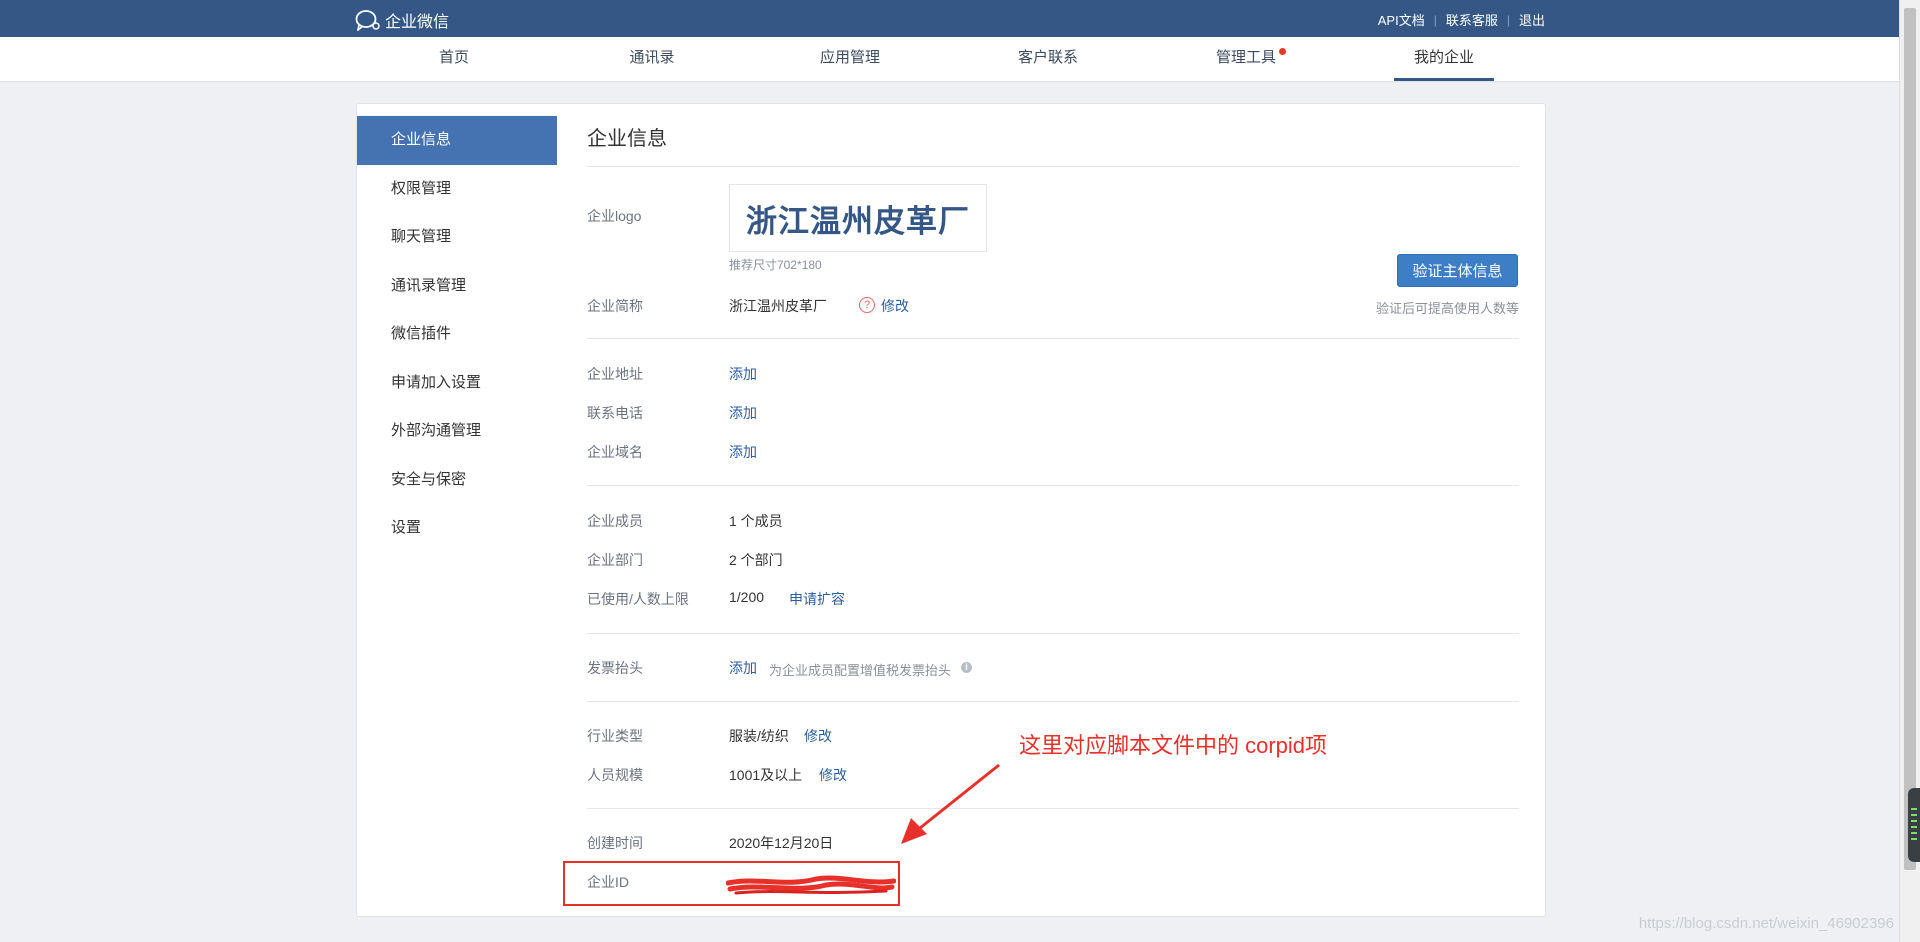  What do you see at coordinates (454, 59) in the screenshot?
I see `tab-home: 首页` at bounding box center [454, 59].